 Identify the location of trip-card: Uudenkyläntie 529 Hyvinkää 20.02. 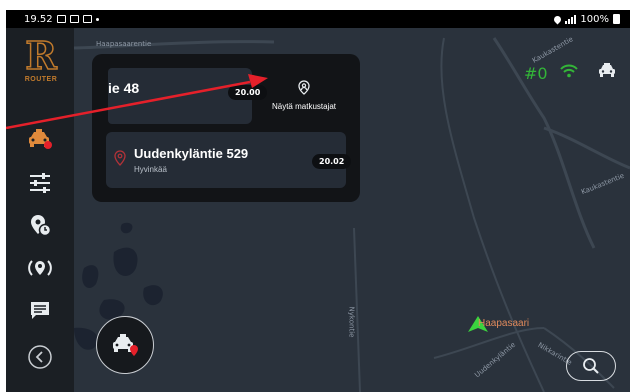
(229, 160).